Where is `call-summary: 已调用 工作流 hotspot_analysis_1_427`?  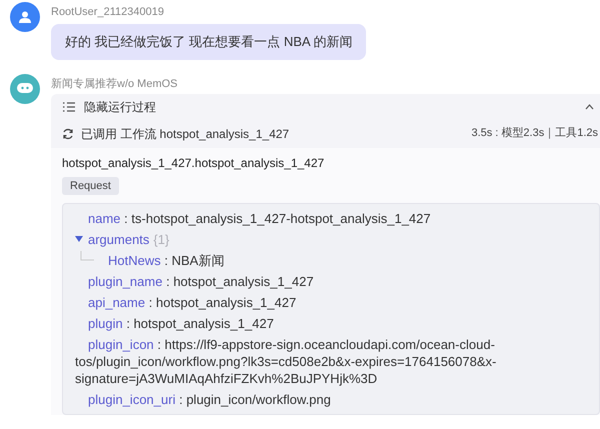 call-summary: 已调用 工作流 hotspot_analysis_1_427 is located at coordinates (185, 134).